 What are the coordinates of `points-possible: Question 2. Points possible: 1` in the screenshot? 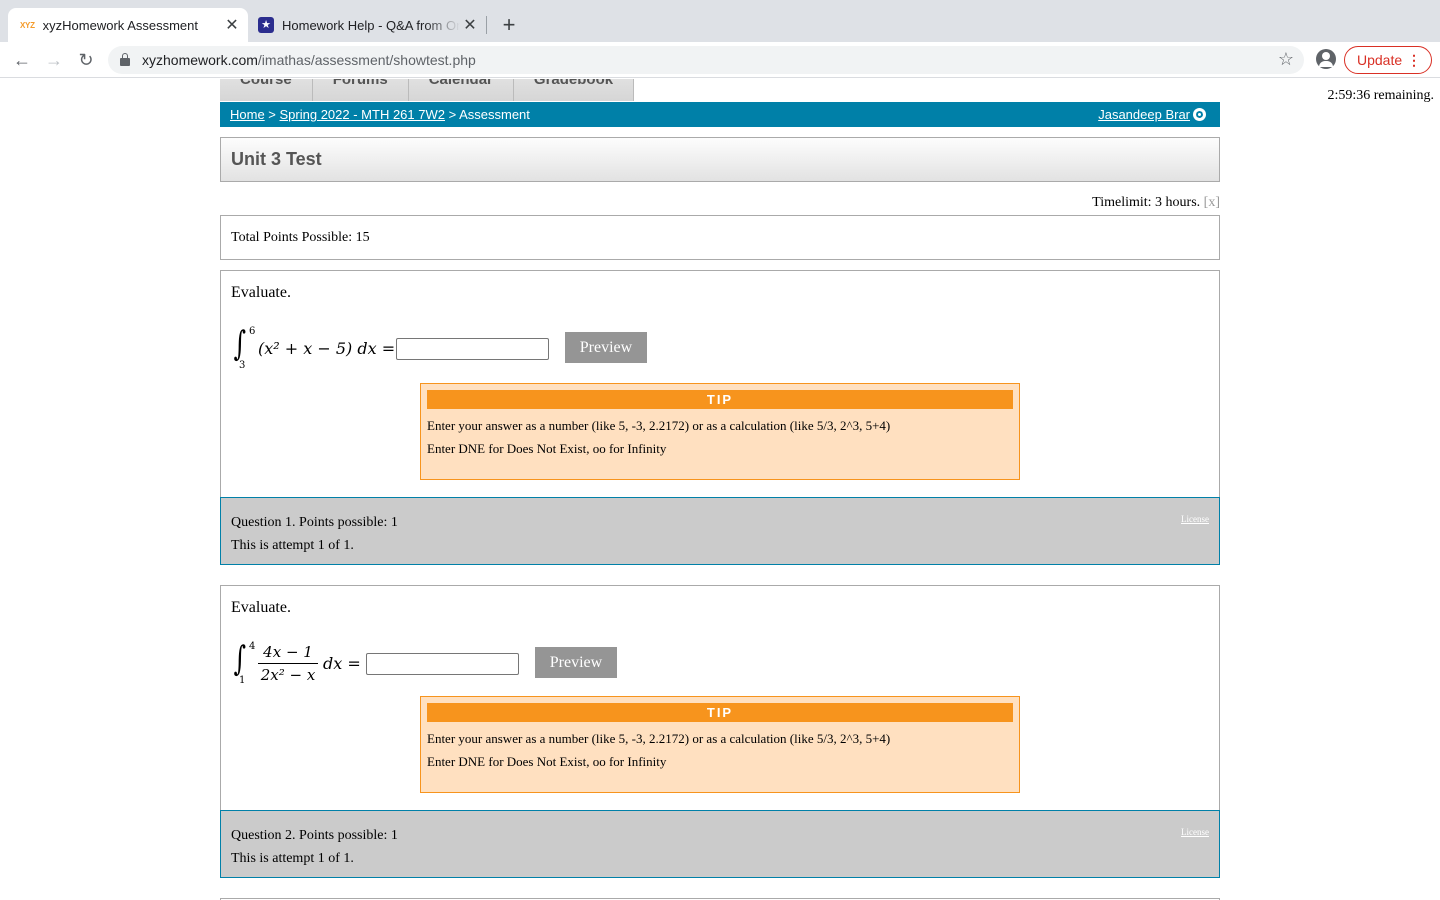 It's located at (314, 835).